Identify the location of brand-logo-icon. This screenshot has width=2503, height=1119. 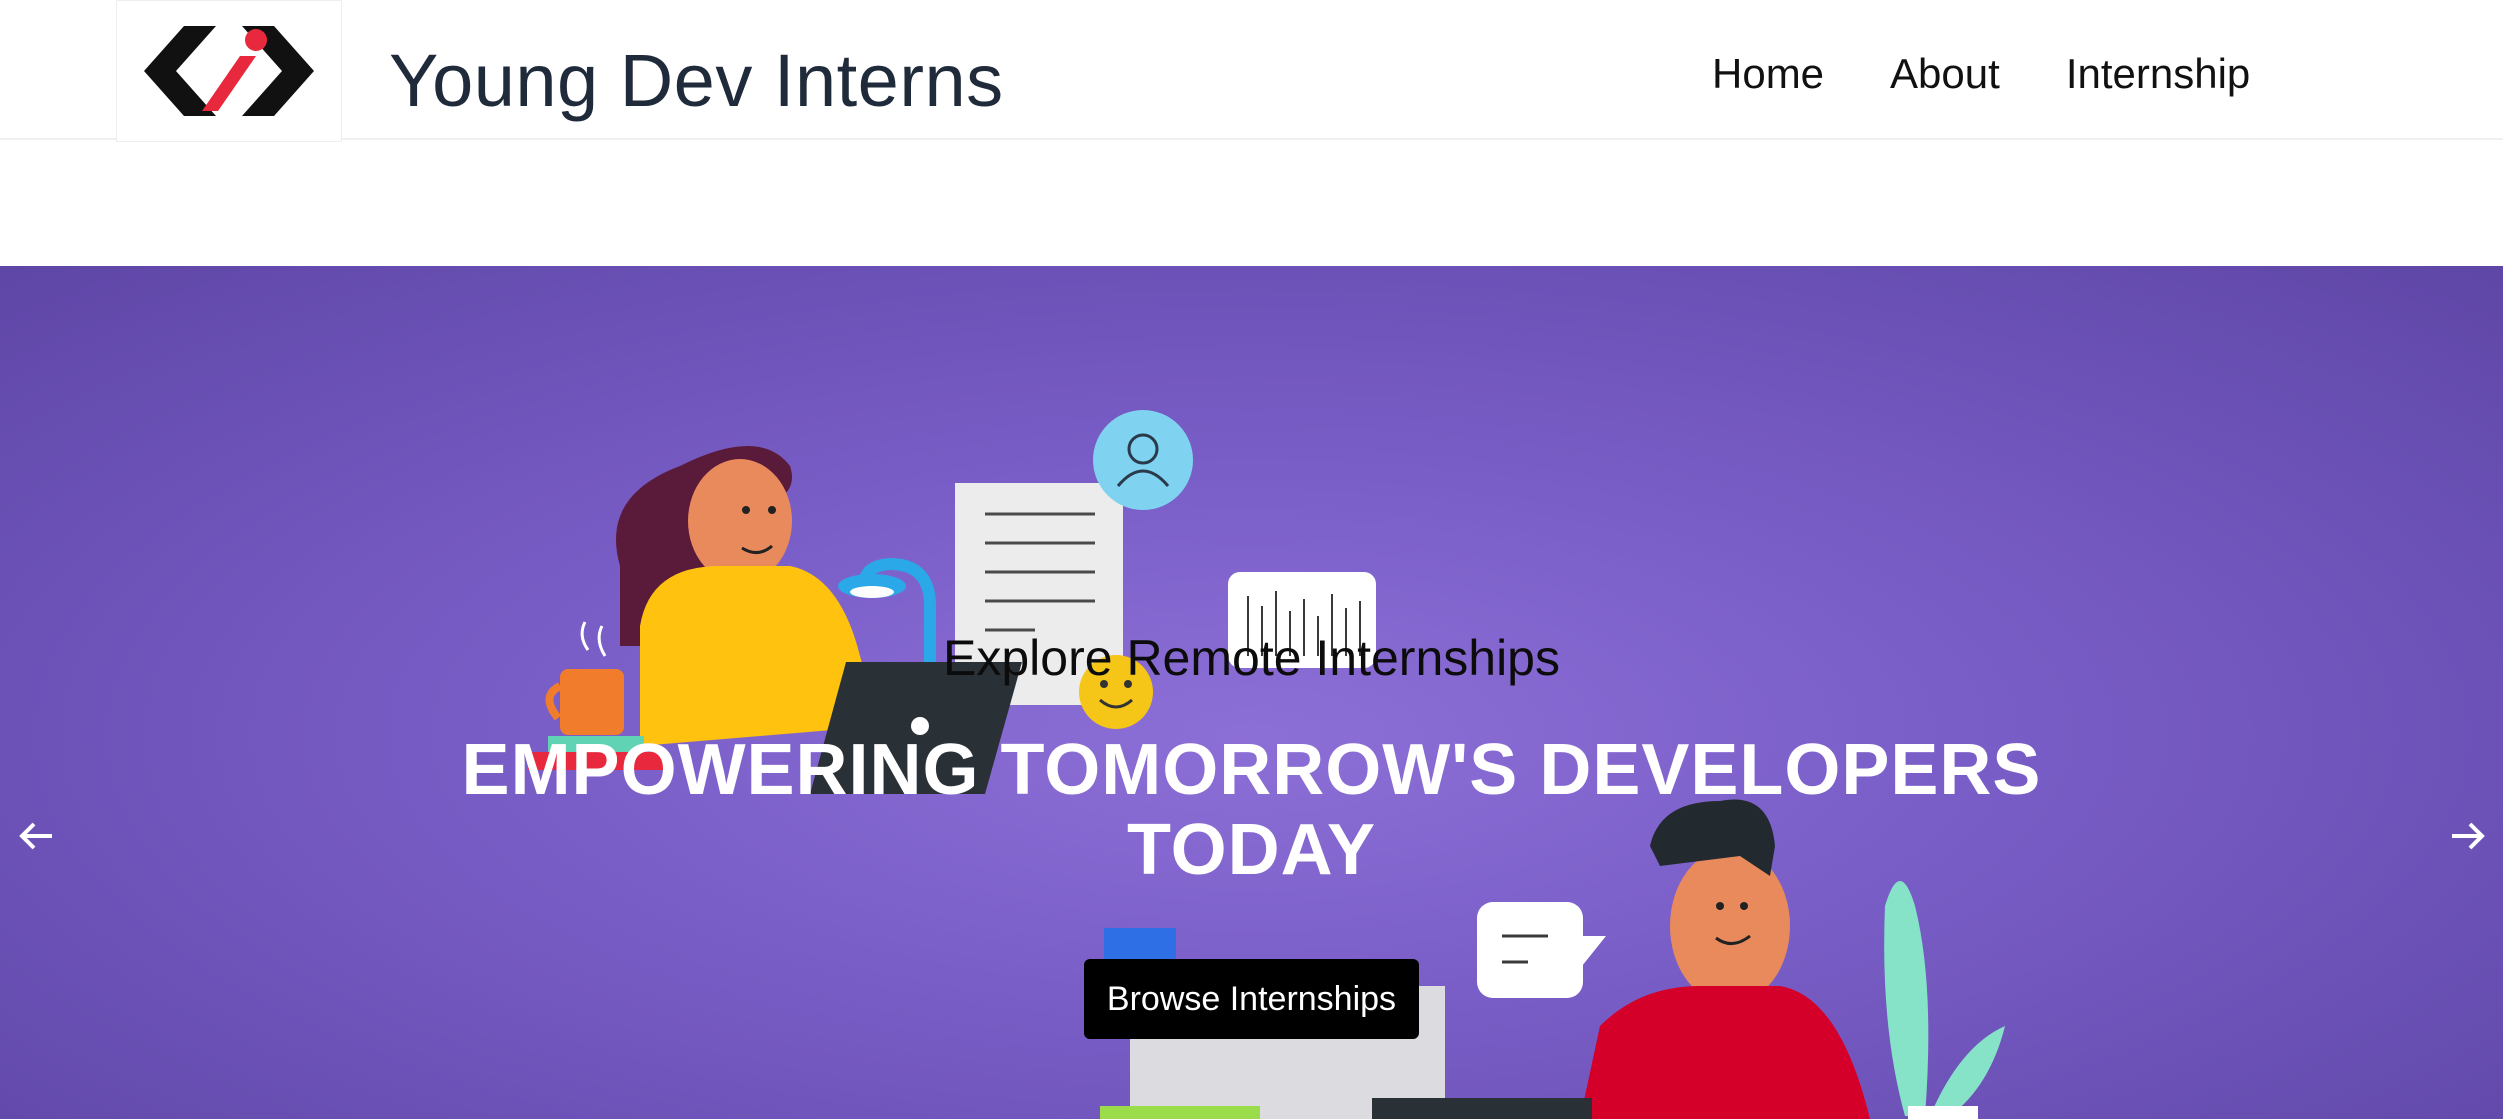
(229, 71).